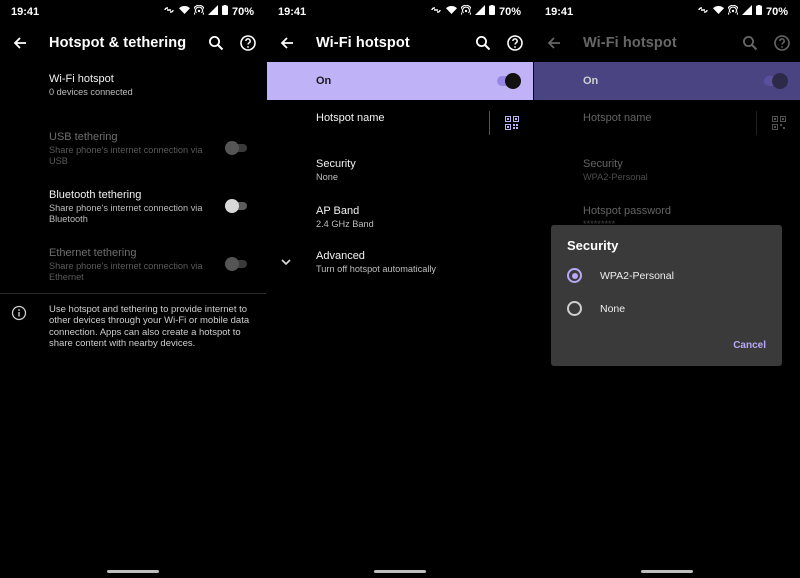 This screenshot has height=578, width=800. Describe the element at coordinates (237, 148) in the screenshot. I see `usb-tethering-toggle` at that location.